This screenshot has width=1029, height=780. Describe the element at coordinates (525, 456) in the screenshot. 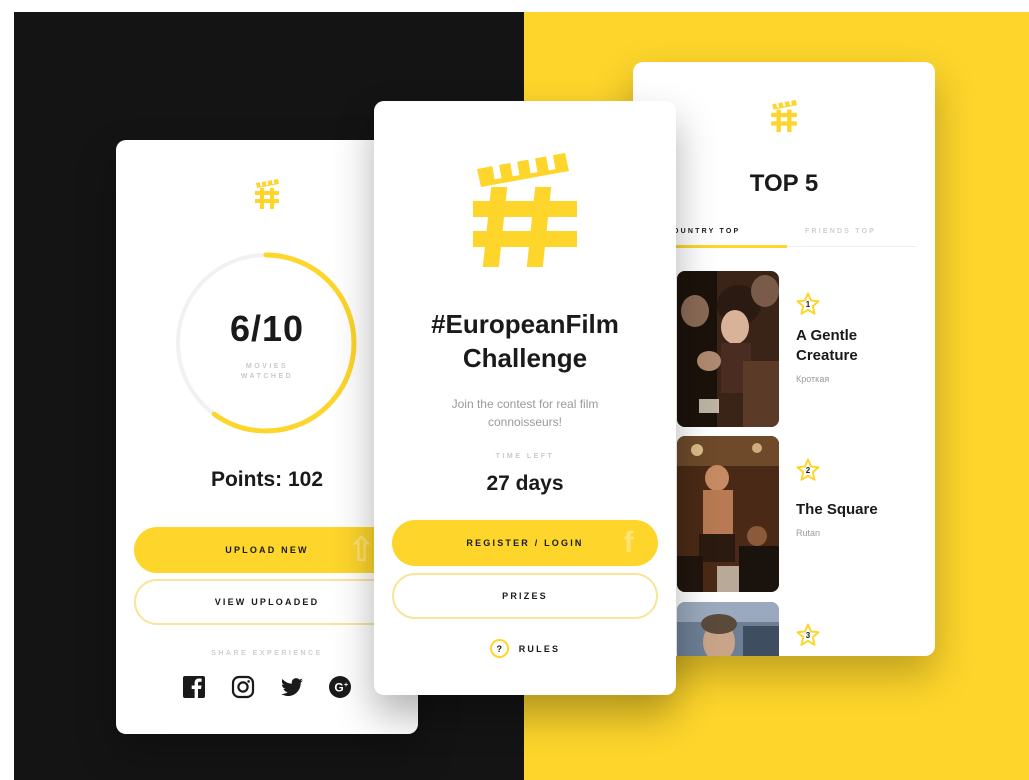

I see `time-left-label: TIME LEFT` at that location.